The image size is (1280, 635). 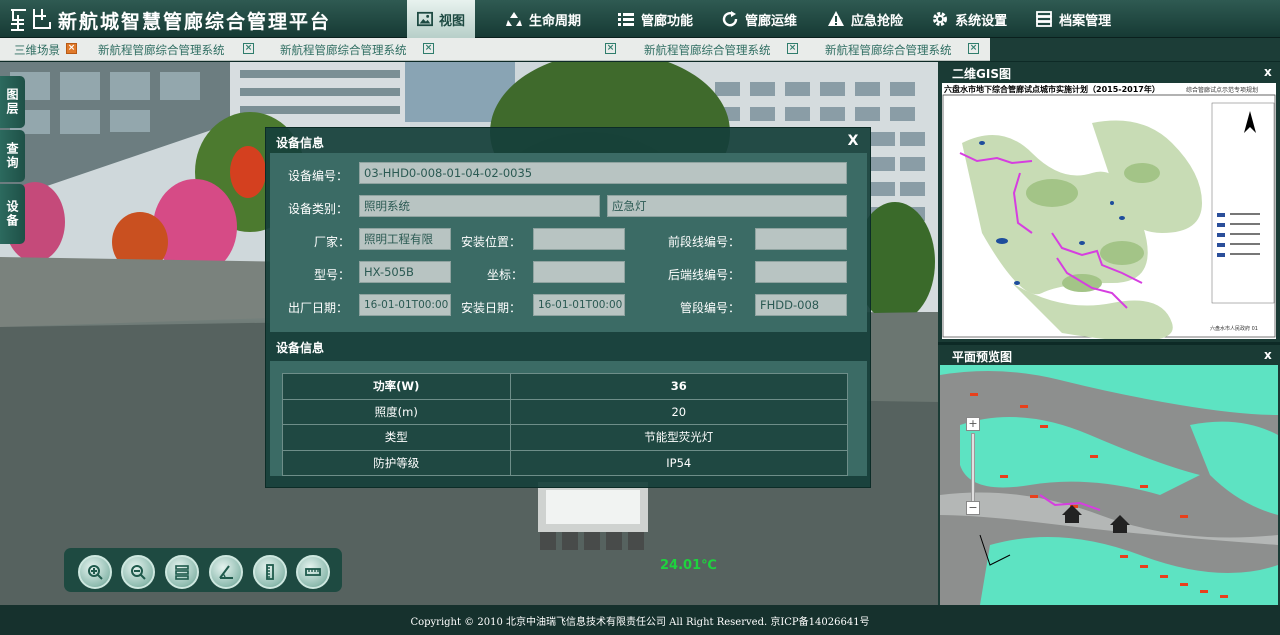 What do you see at coordinates (95, 572) in the screenshot?
I see `zoom-in-button` at bounding box center [95, 572].